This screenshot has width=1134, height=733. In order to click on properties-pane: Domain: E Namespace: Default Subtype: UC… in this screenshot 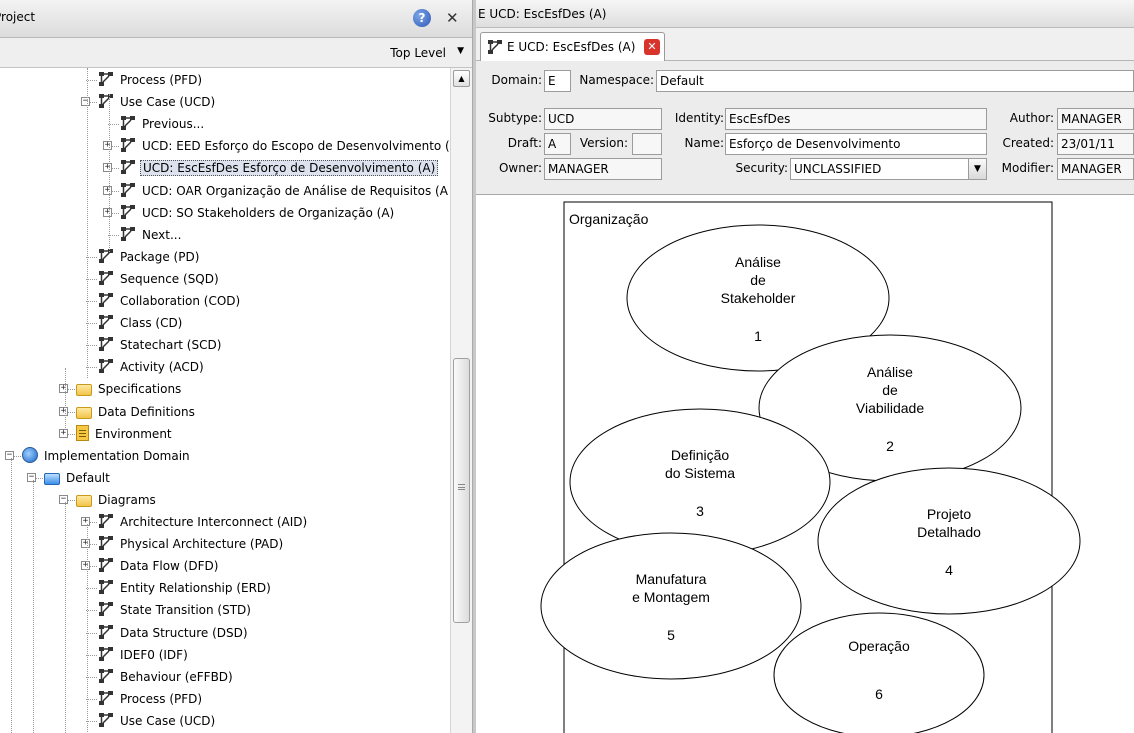, I will do `click(805, 128)`.